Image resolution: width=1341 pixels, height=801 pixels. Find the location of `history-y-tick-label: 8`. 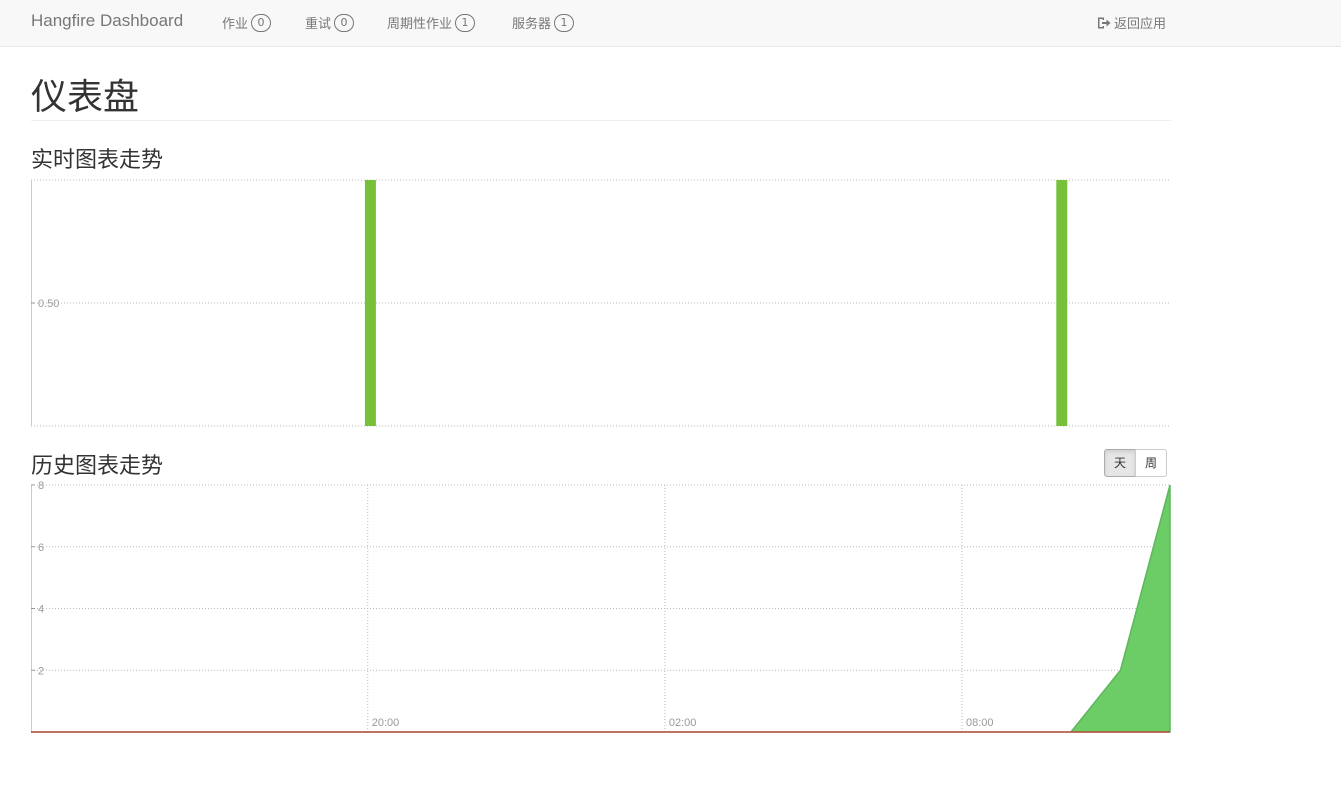

history-y-tick-label: 8 is located at coordinates (41, 486).